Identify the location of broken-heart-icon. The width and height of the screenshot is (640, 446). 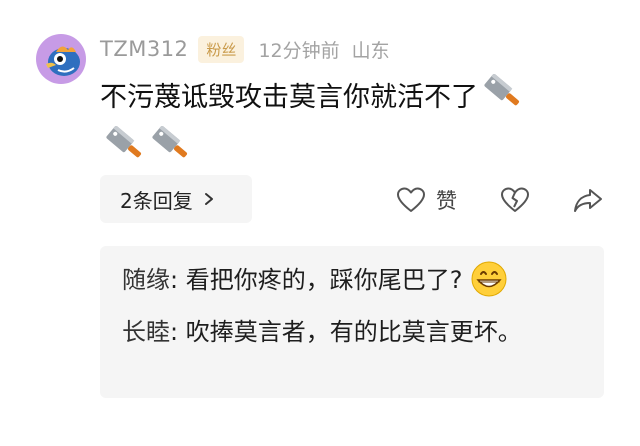
(515, 199).